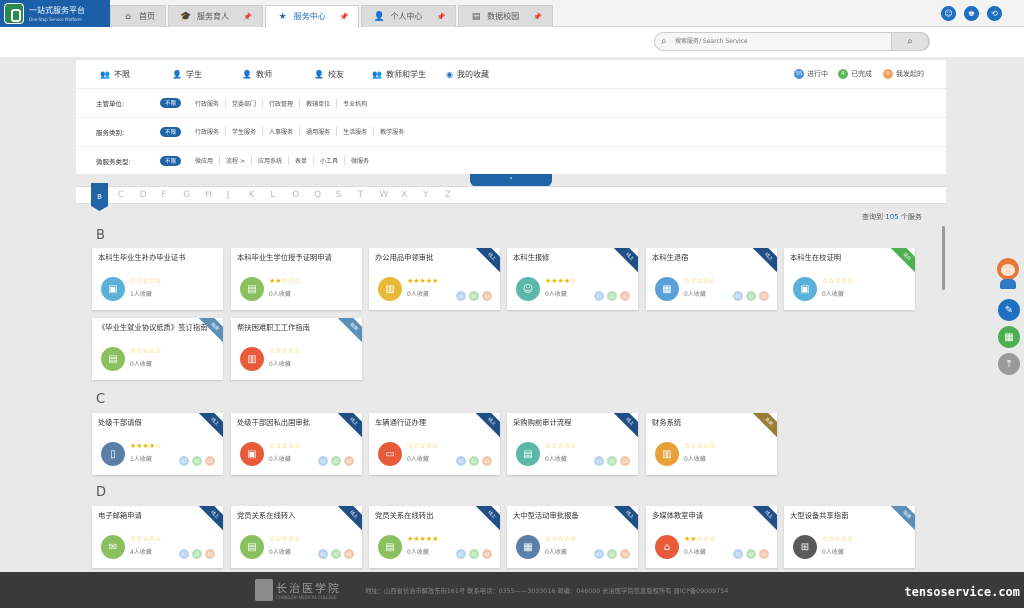 This screenshot has height=608, width=1024. What do you see at coordinates (252, 195) in the screenshot?
I see `letter-k: K` at bounding box center [252, 195].